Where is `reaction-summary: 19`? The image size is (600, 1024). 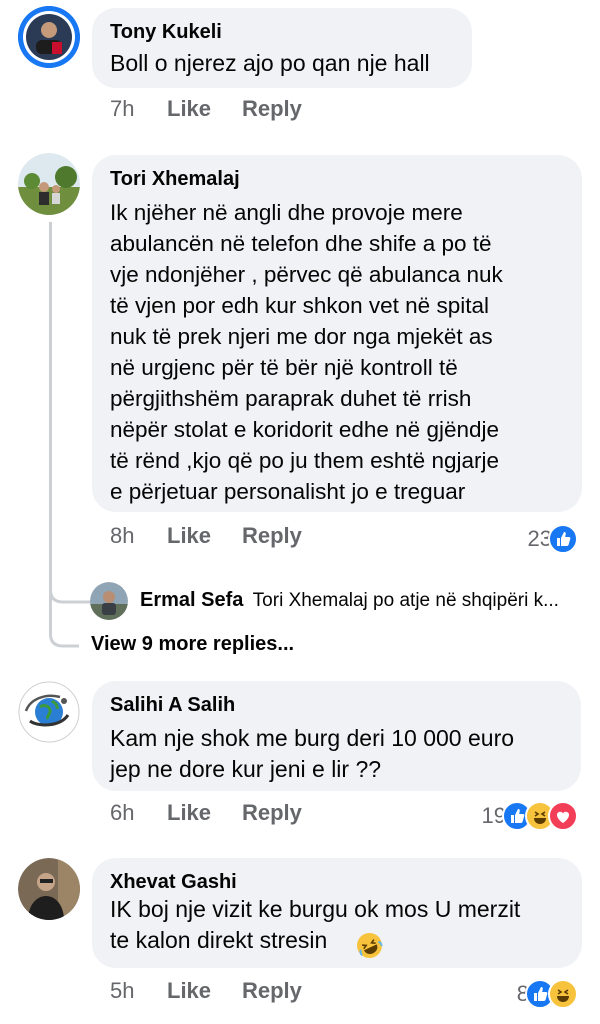 reaction-summary: 19 is located at coordinates (530, 816).